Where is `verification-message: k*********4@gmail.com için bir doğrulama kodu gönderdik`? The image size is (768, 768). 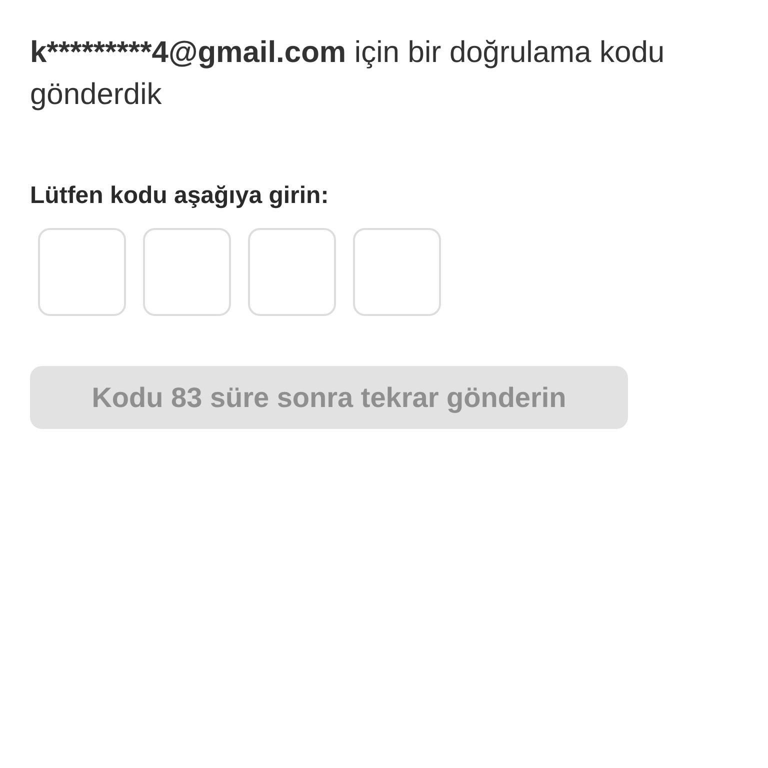 verification-message: k*********4@gmail.com için bir doğrulama kodu gönderdik is located at coordinates (348, 74).